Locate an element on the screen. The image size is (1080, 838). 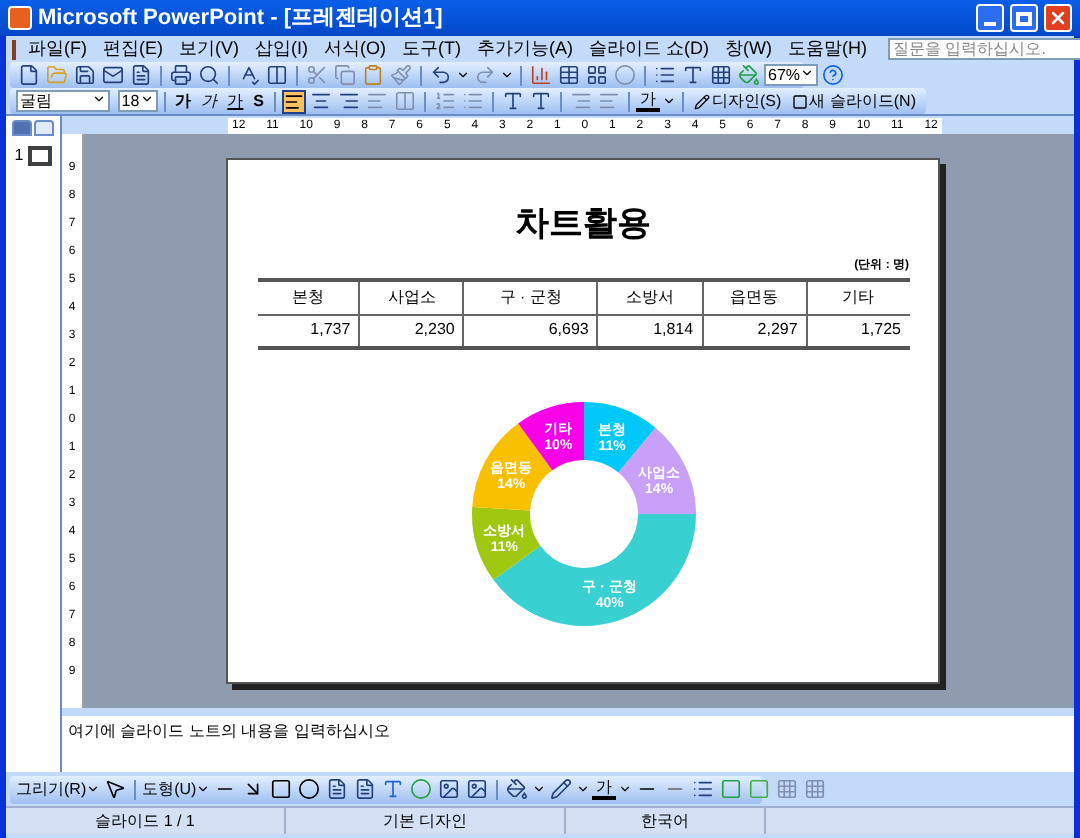
table-cell: 2,230 is located at coordinates (411, 331).